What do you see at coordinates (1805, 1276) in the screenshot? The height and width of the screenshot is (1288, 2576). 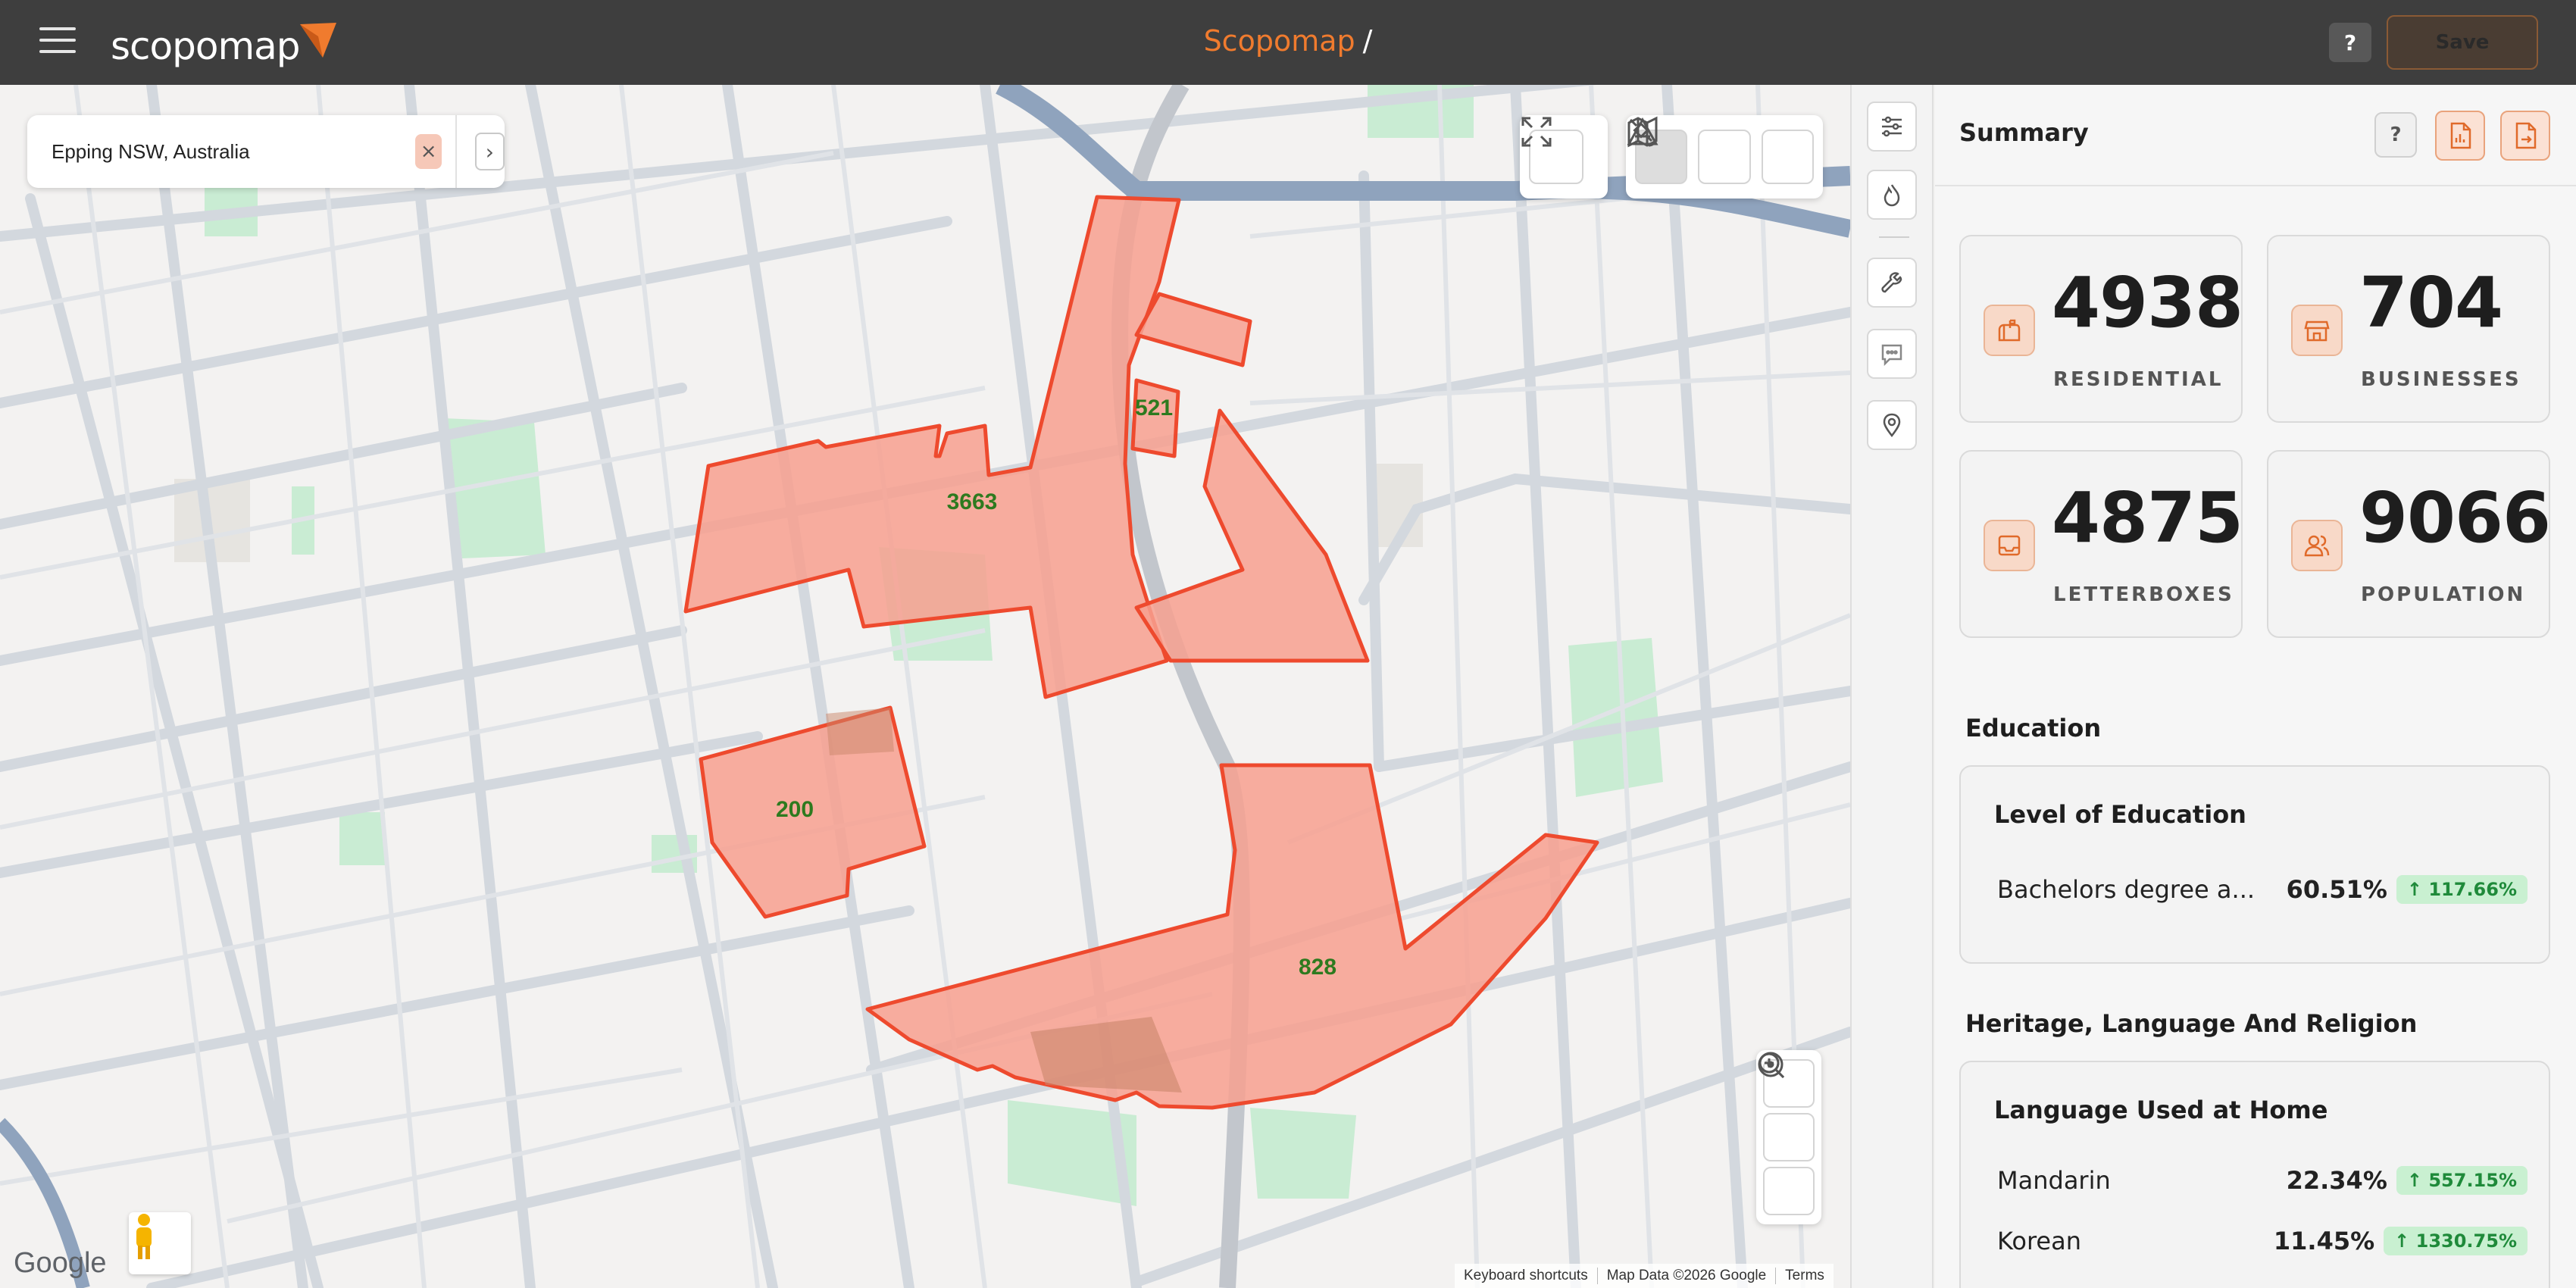 I see `terms-link: Terms` at bounding box center [1805, 1276].